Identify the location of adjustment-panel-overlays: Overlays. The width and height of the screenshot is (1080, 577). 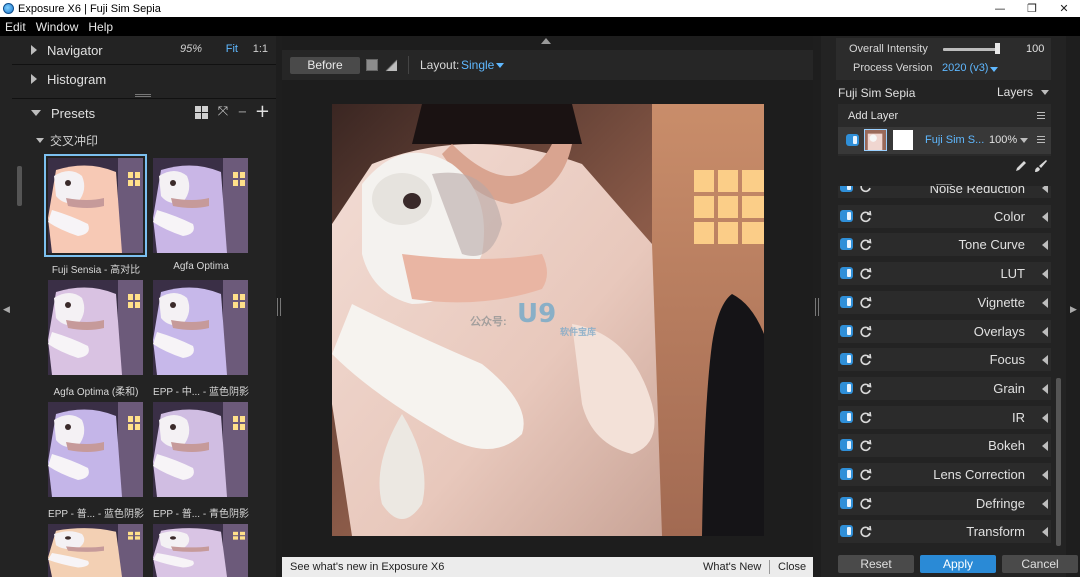
(944, 331).